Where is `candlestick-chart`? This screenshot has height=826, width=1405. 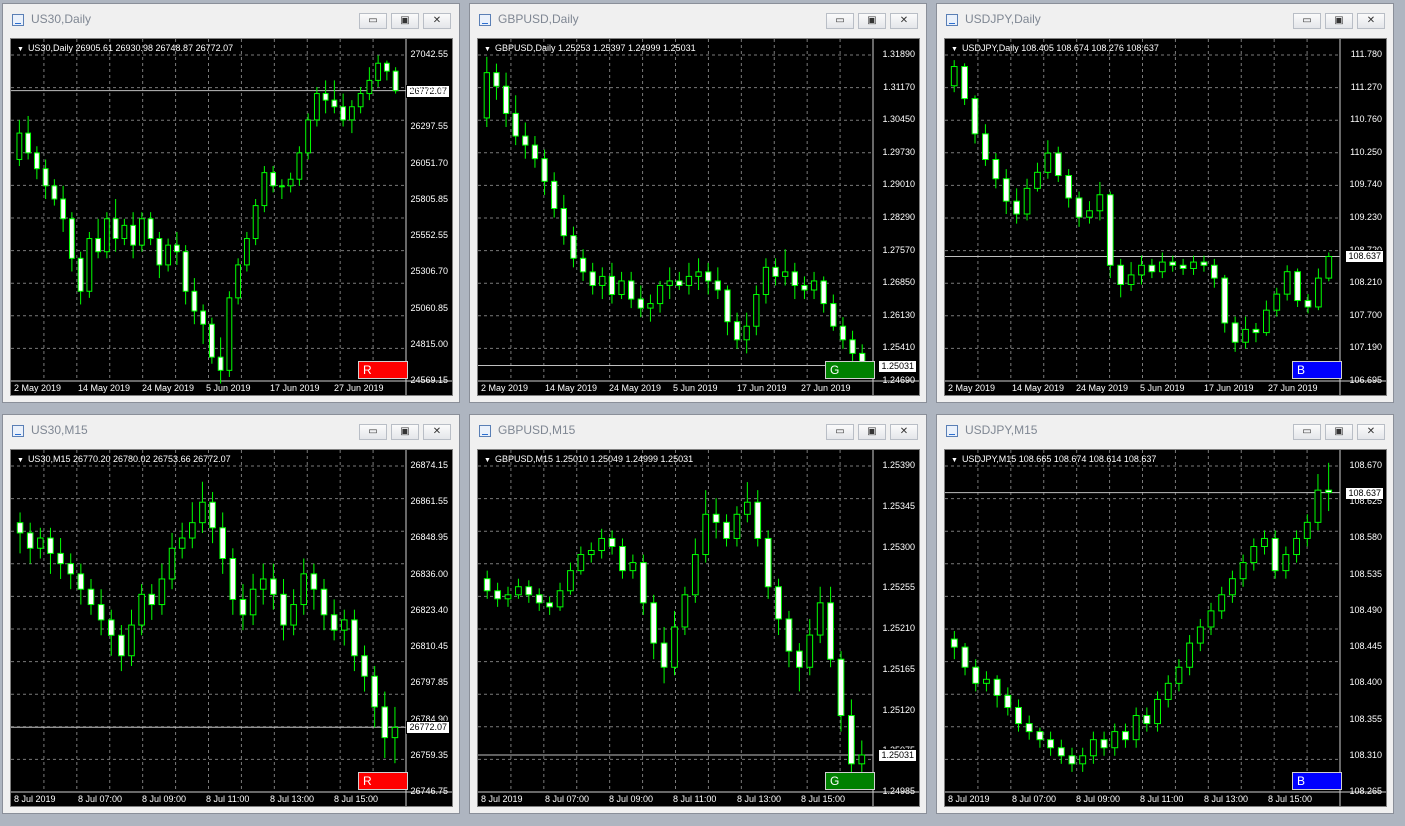
candlestick-chart is located at coordinates (231, 217).